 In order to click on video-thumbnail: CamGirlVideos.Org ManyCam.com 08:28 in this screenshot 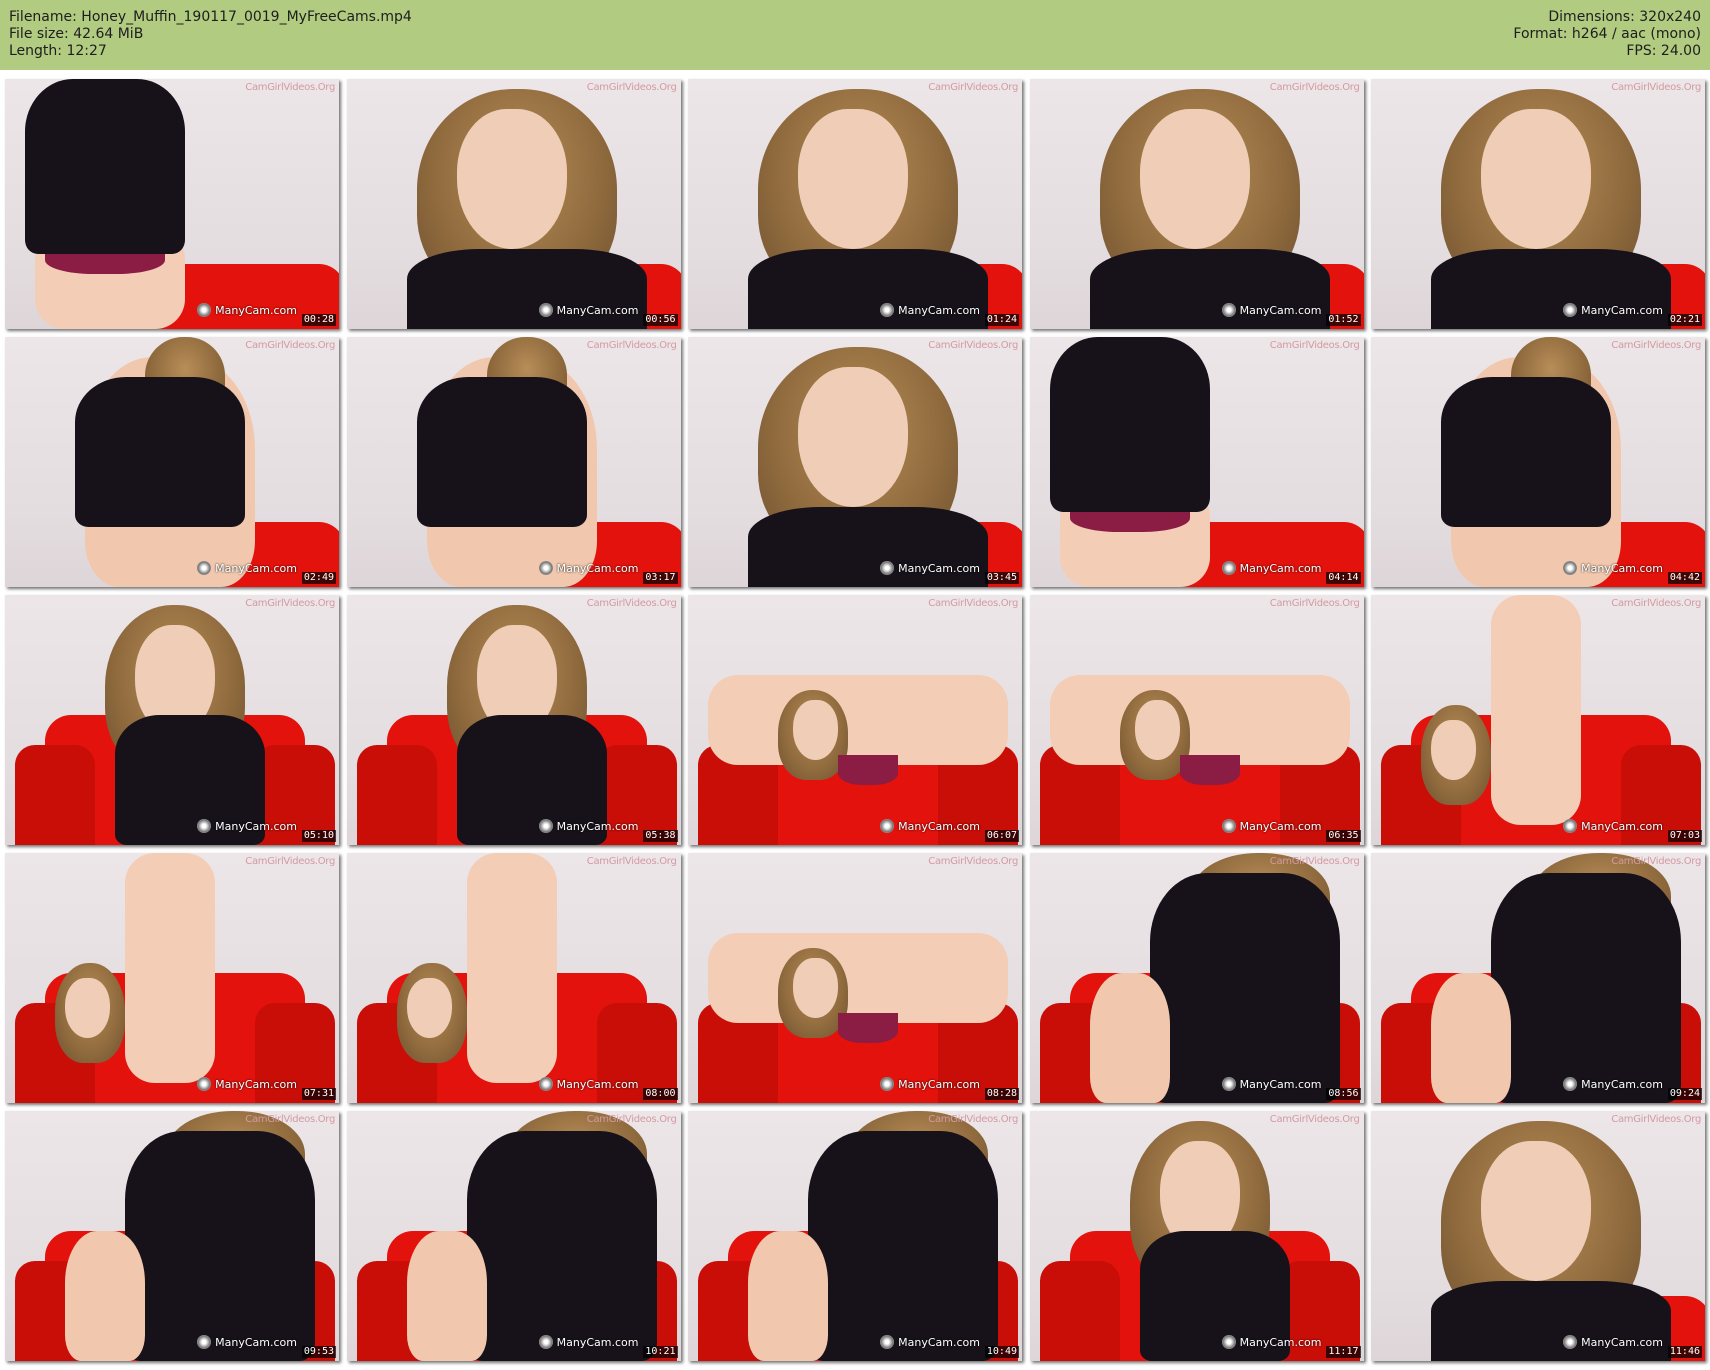, I will do `click(855, 978)`.